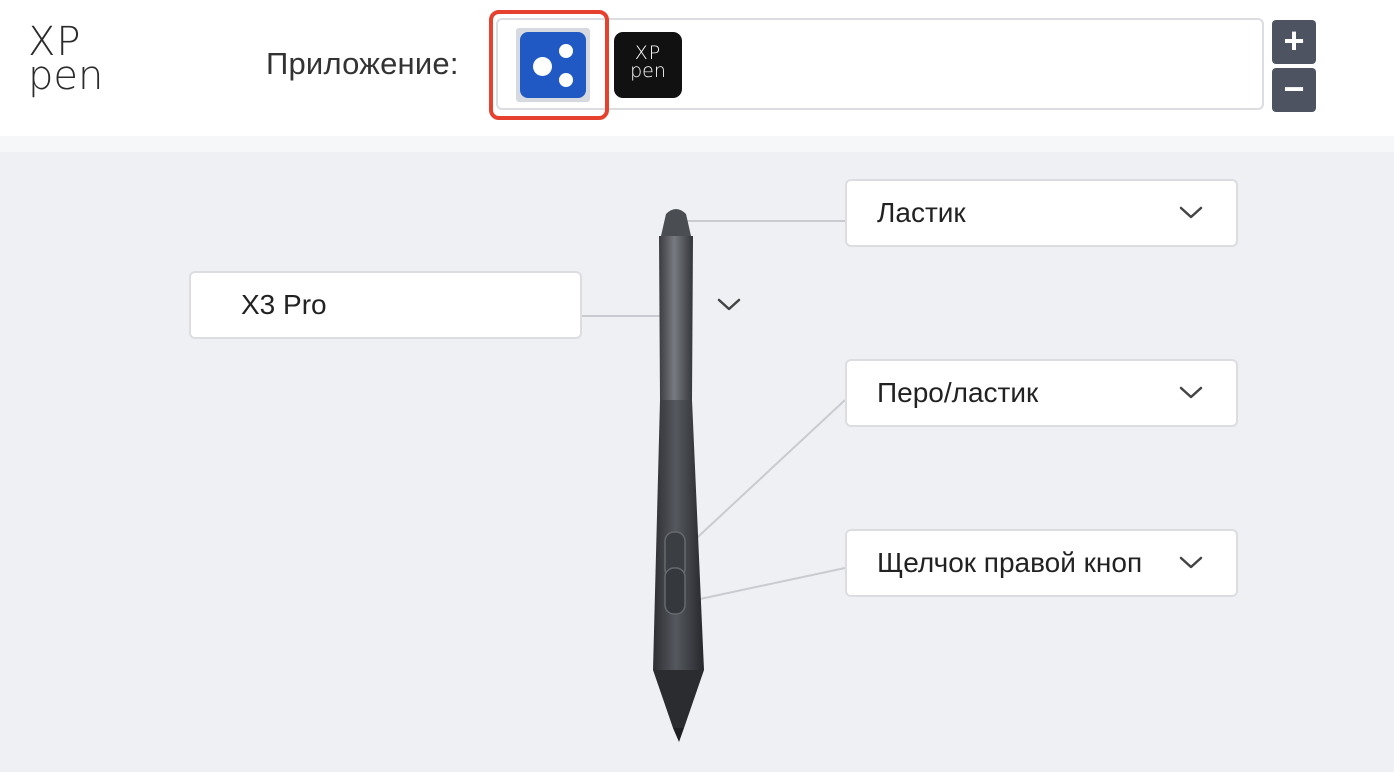  What do you see at coordinates (697, 144) in the screenshot?
I see `header-divider` at bounding box center [697, 144].